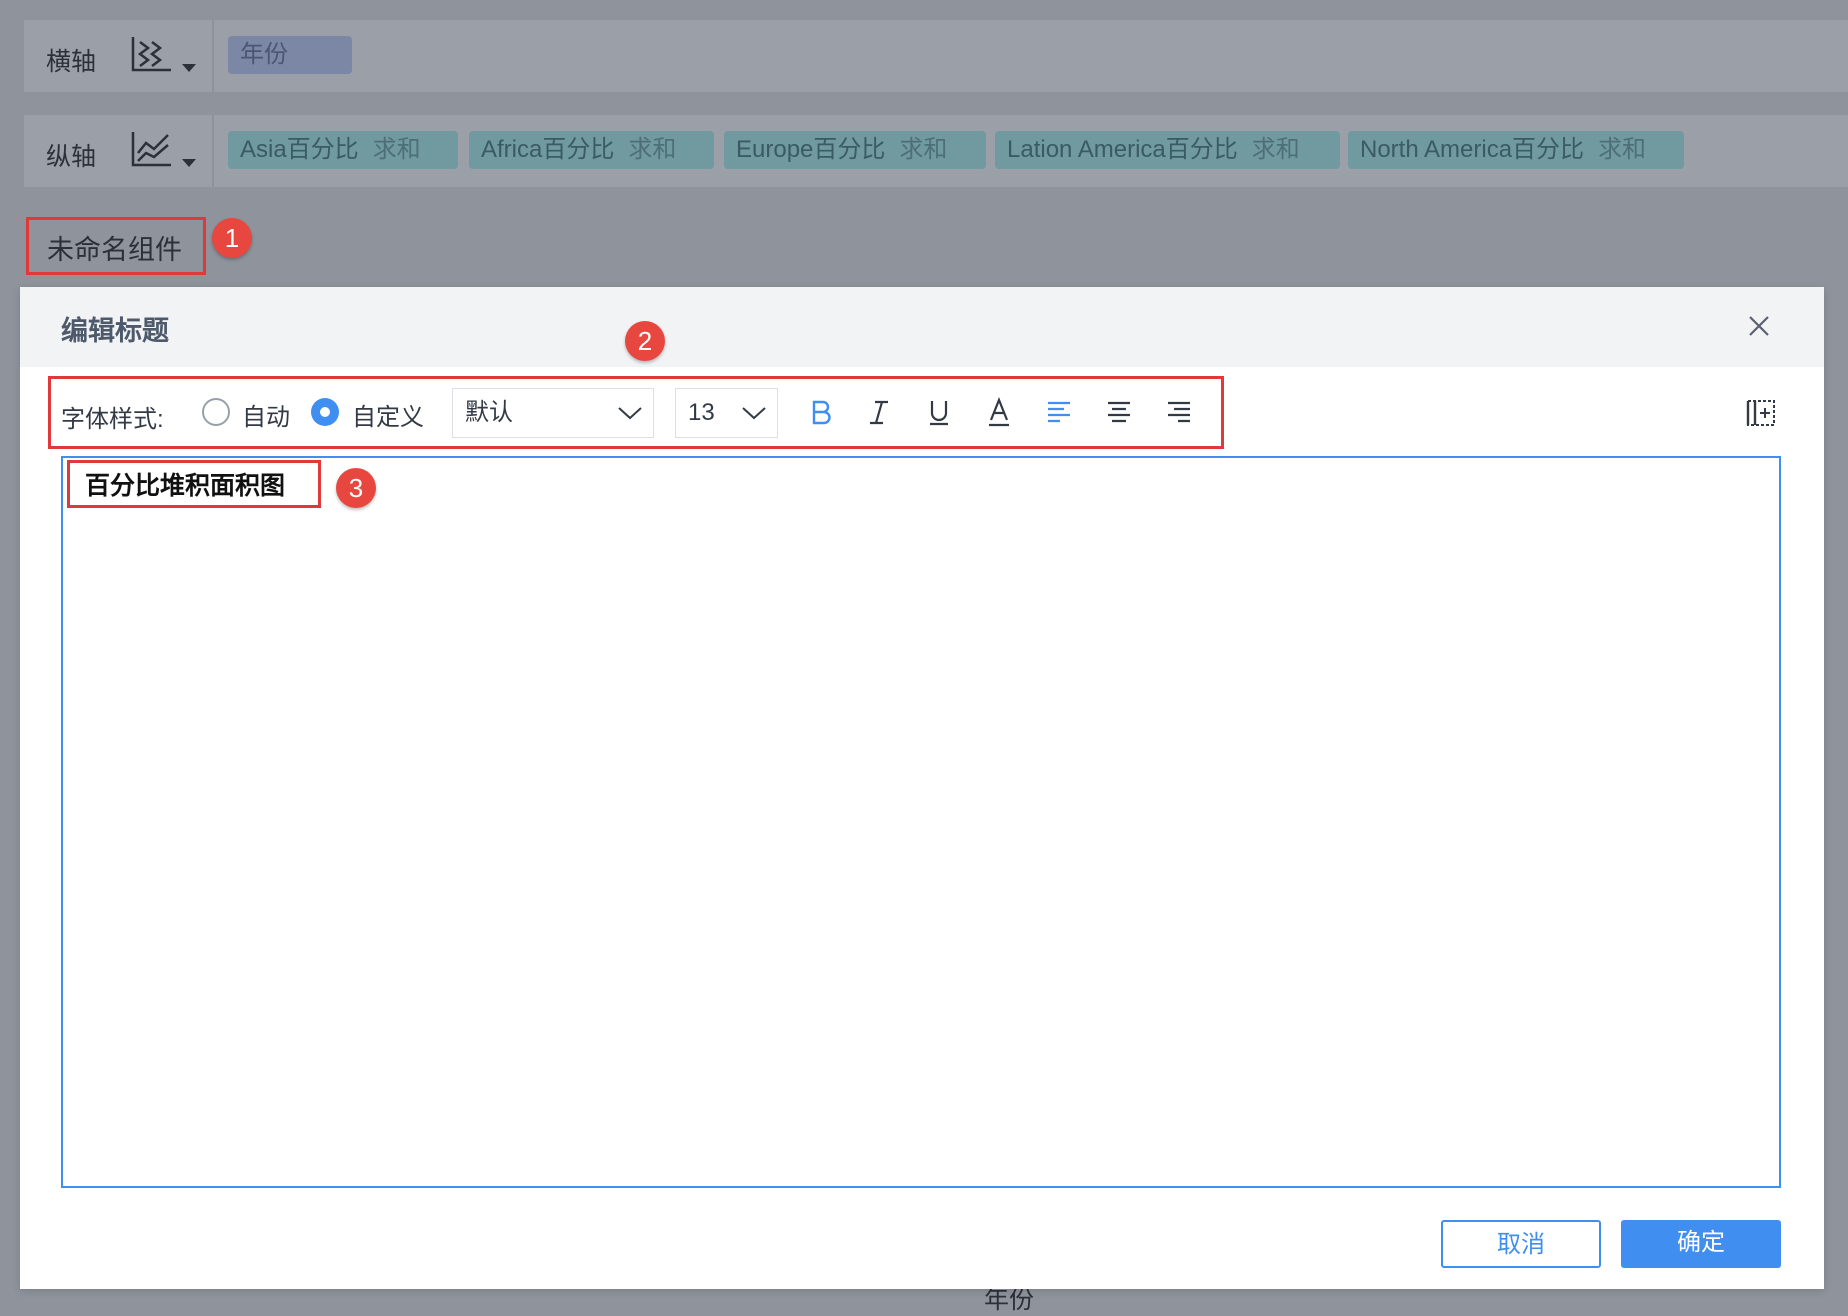  I want to click on callout-badge-2: 2, so click(645, 341).